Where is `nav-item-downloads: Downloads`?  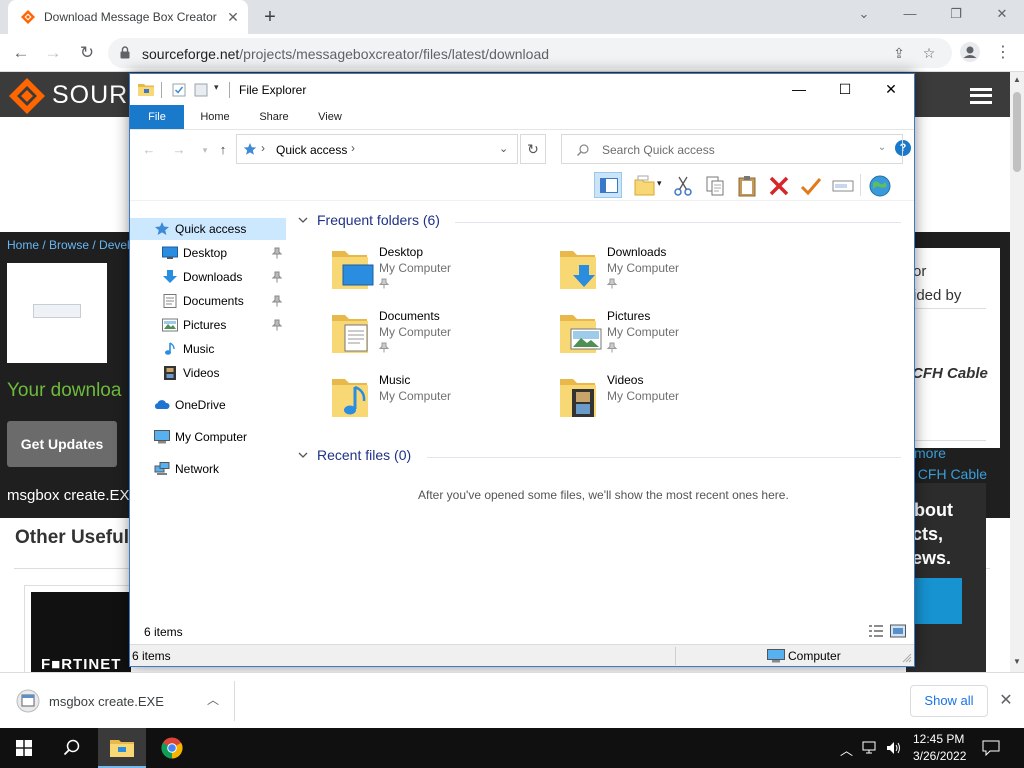
nav-item-downloads: Downloads is located at coordinates (208, 277).